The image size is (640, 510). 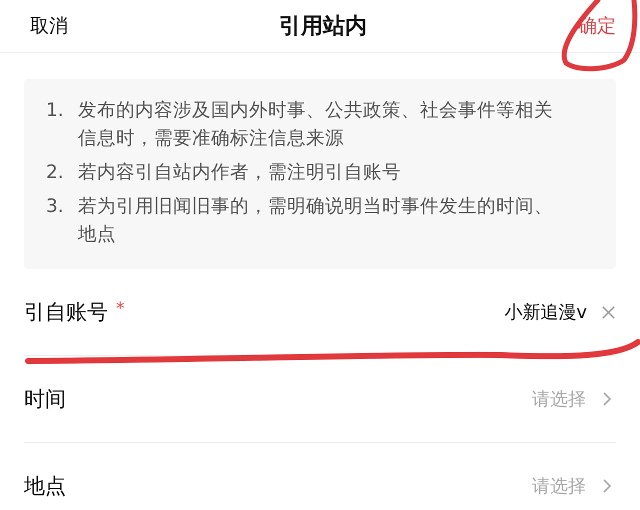 I want to click on notice-text: 若为引用旧闻旧事的，需明确说明当时事件发生的时间、地点, so click(x=315, y=221).